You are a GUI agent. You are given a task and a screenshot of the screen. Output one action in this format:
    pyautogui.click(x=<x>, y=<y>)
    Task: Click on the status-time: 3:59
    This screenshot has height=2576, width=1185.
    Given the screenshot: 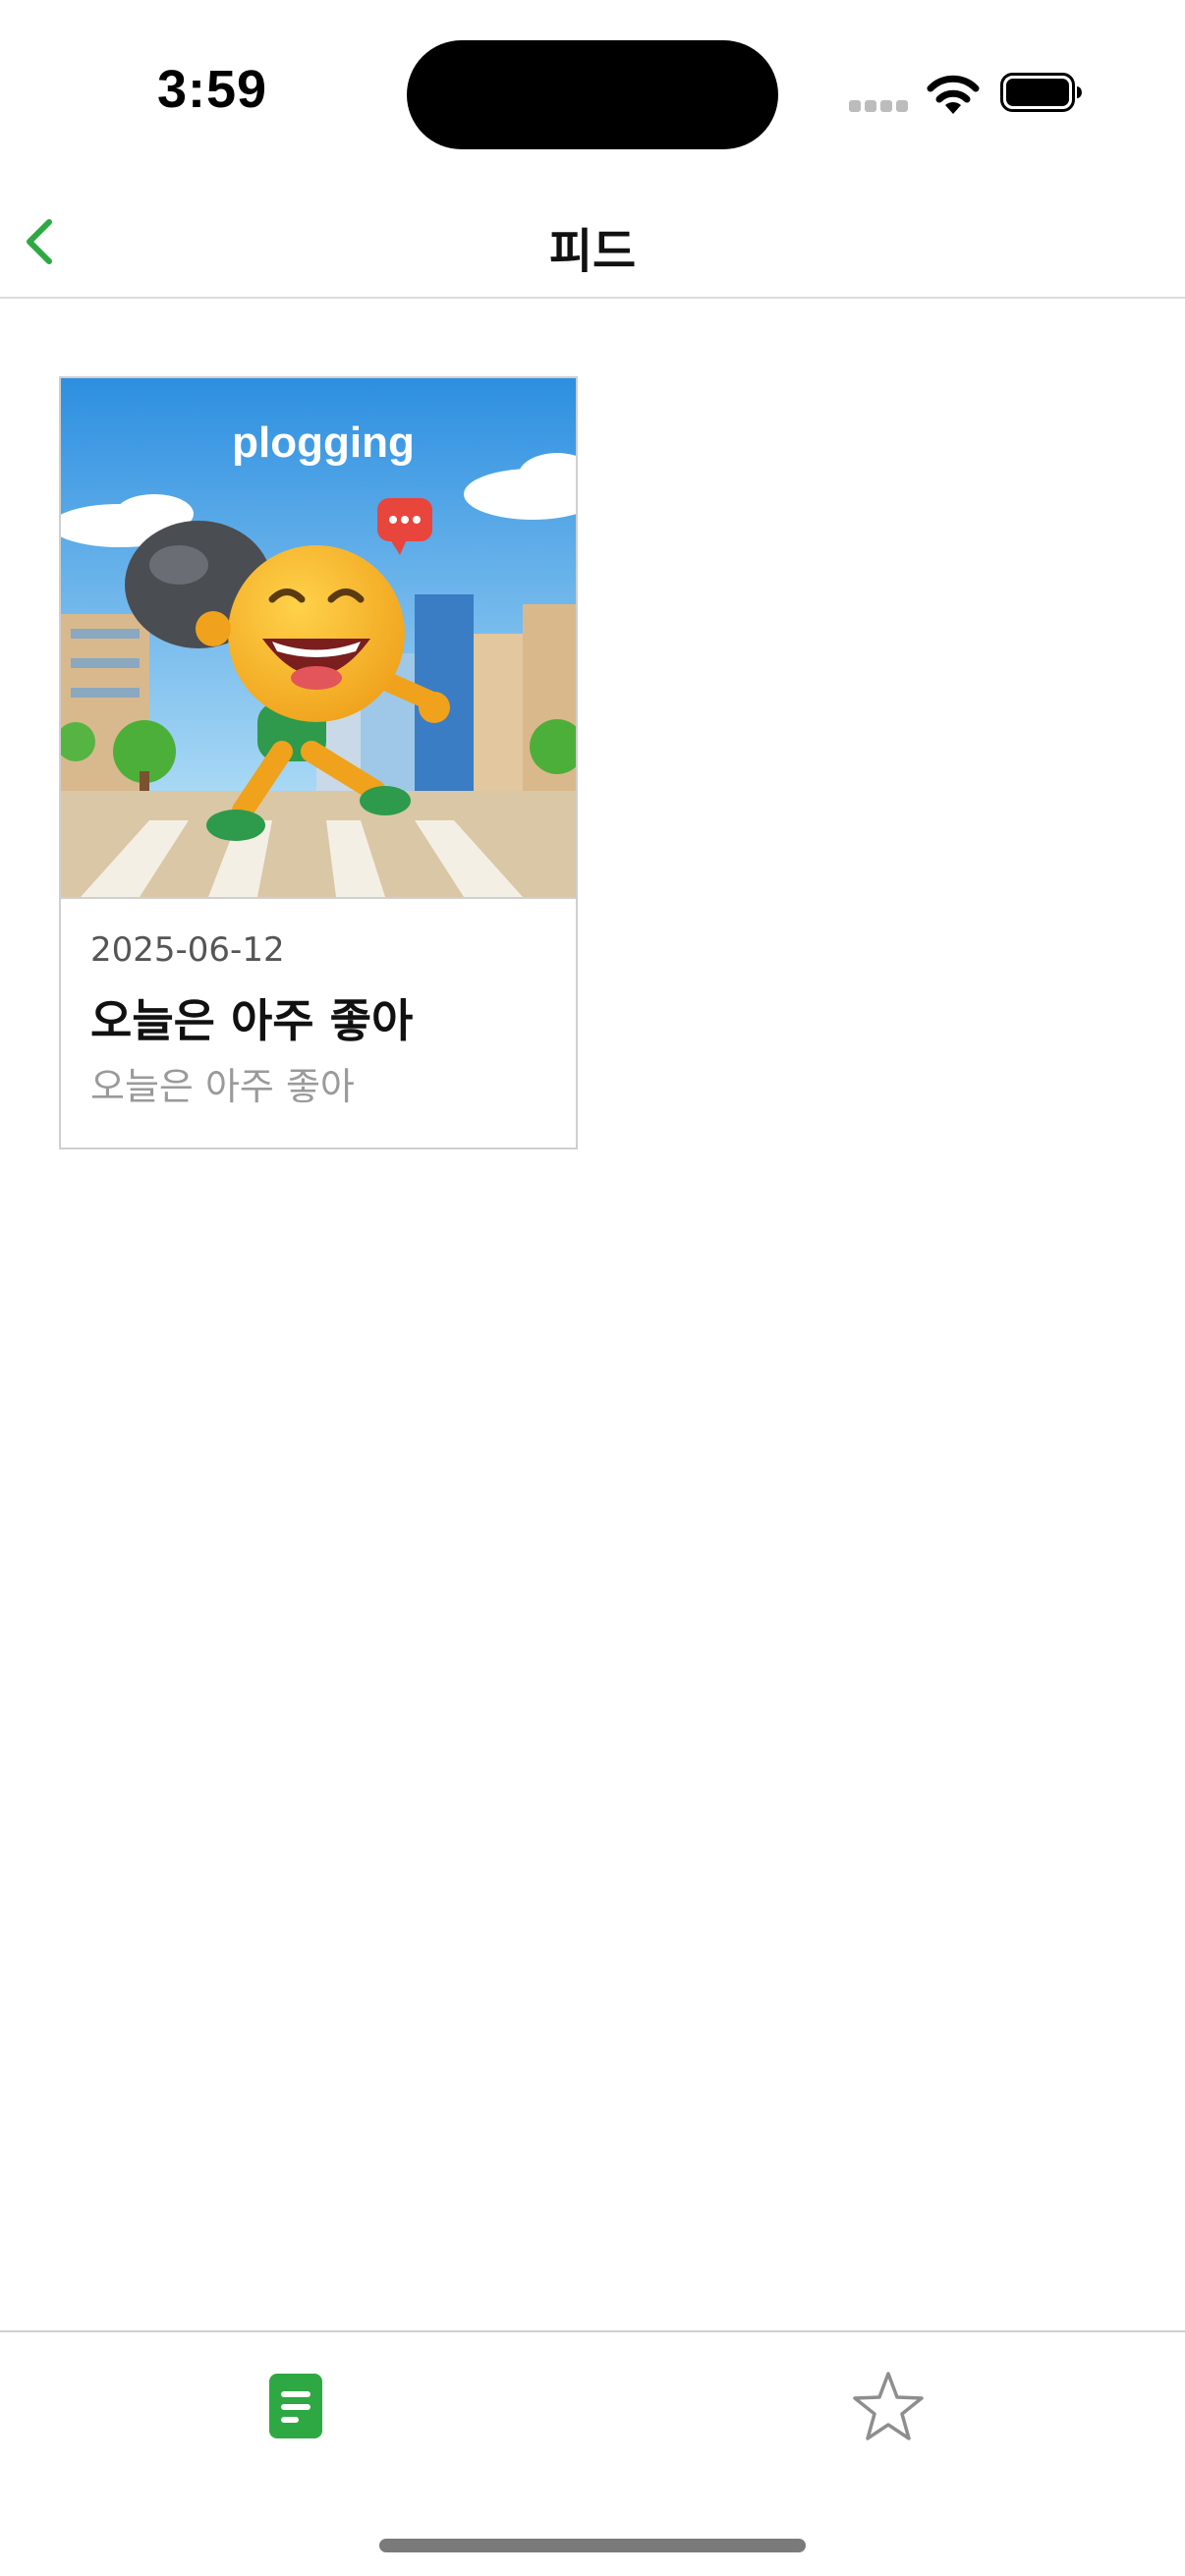 What is the action you would take?
    pyautogui.click(x=213, y=89)
    